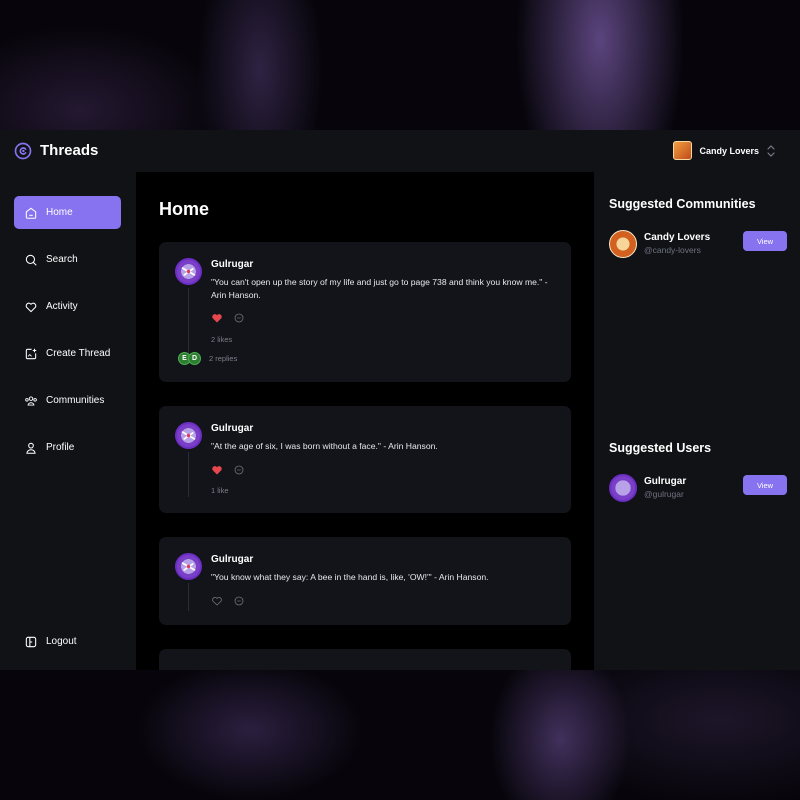 This screenshot has height=800, width=800. I want to click on organization-name: Candy Lovers, so click(729, 150).